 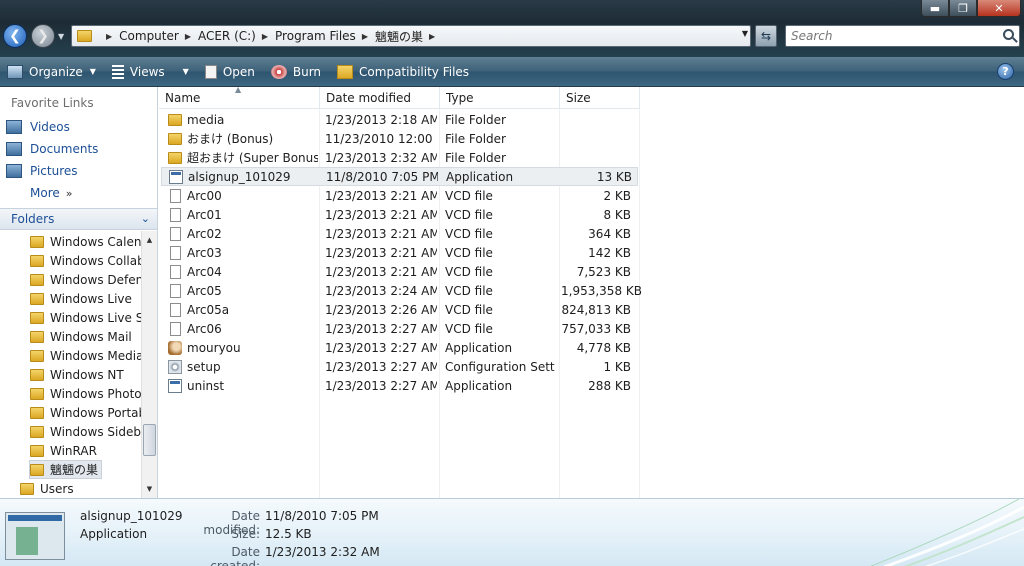 I want to click on tree-scrollbar: ▲ ▼, so click(x=149, y=364).